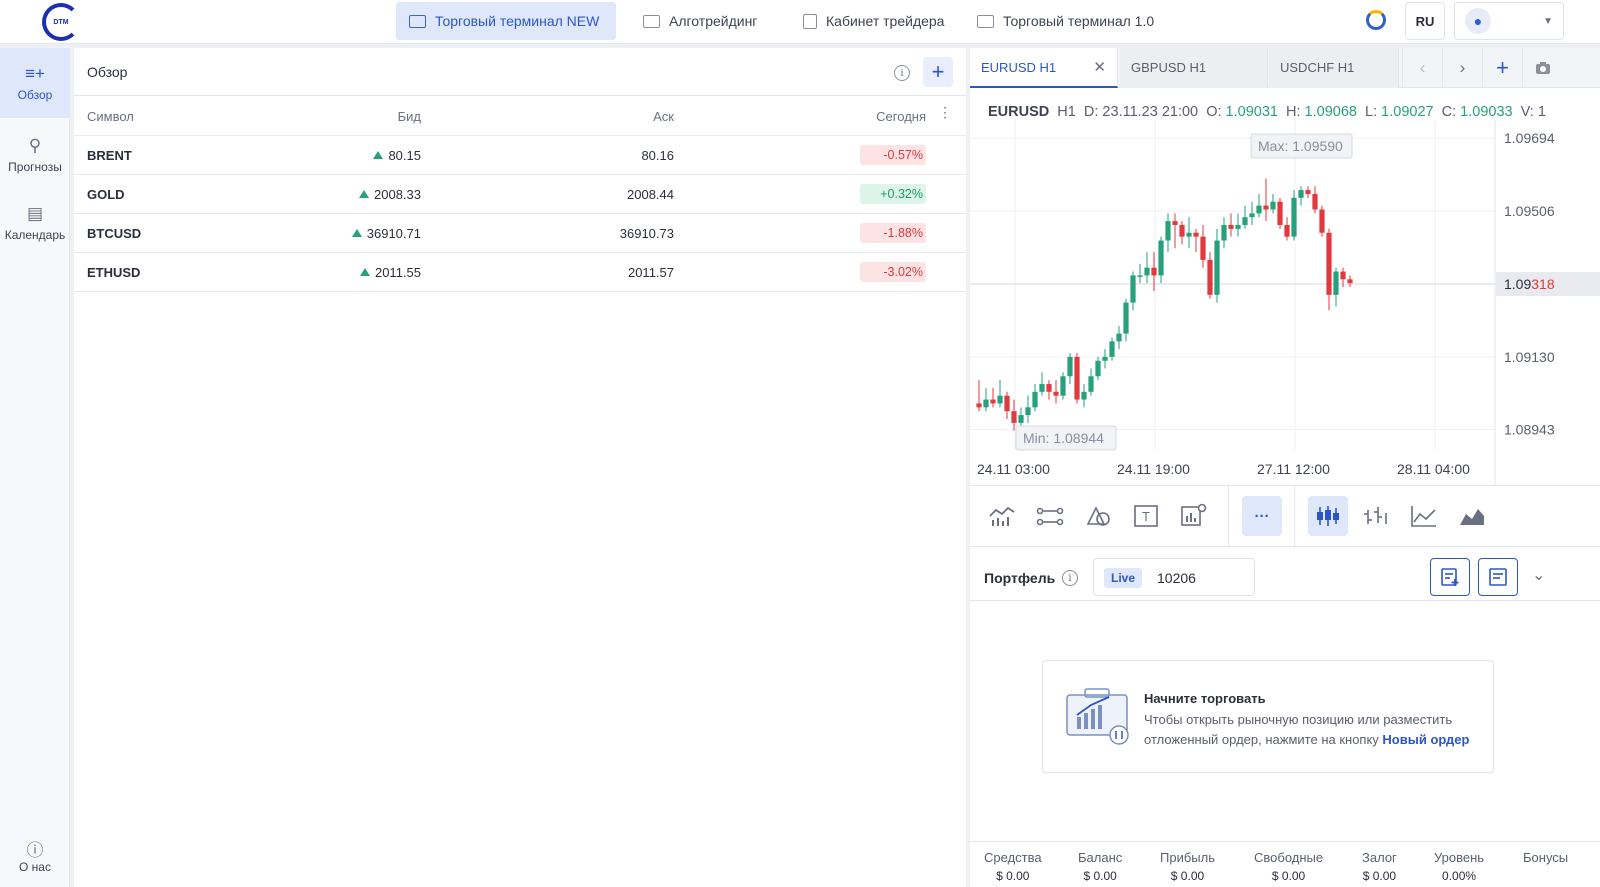 The height and width of the screenshot is (887, 1600). I want to click on chart-tabs: EURUSD H1 ✕ GBPUSD H1 USDCHF H1 ‹ › +, so click(1285, 68).